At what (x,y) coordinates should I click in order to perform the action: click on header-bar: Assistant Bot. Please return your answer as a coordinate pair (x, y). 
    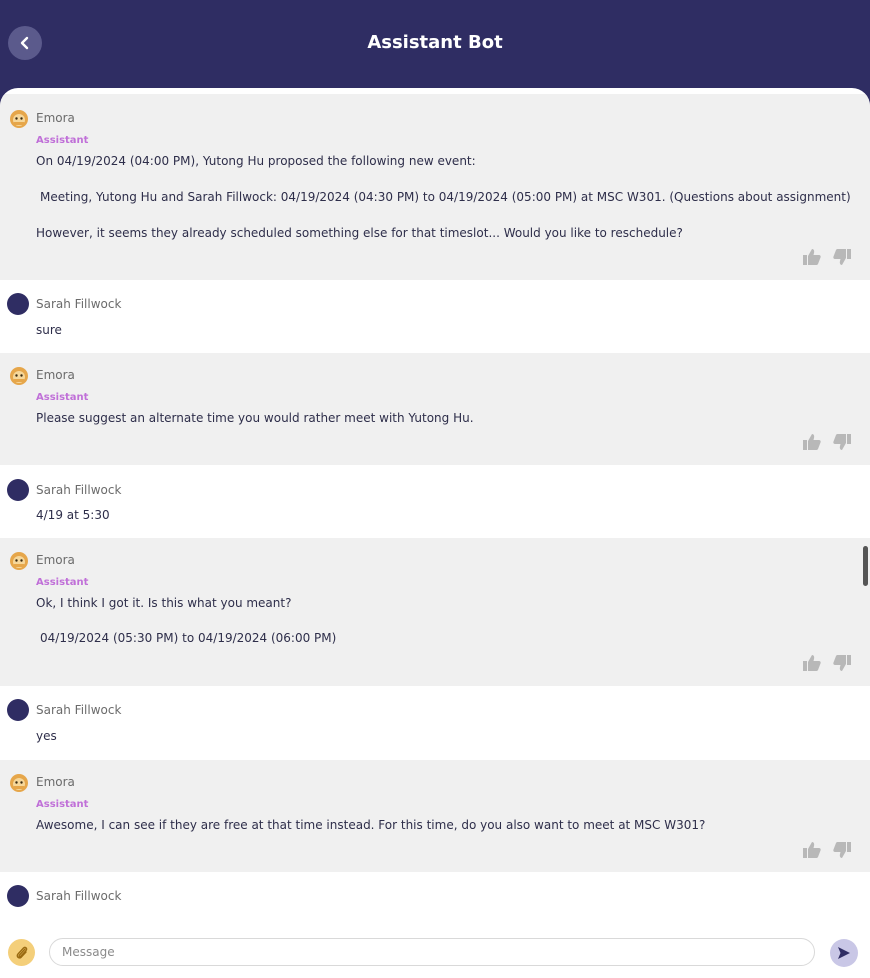
    Looking at the image, I should click on (435, 50).